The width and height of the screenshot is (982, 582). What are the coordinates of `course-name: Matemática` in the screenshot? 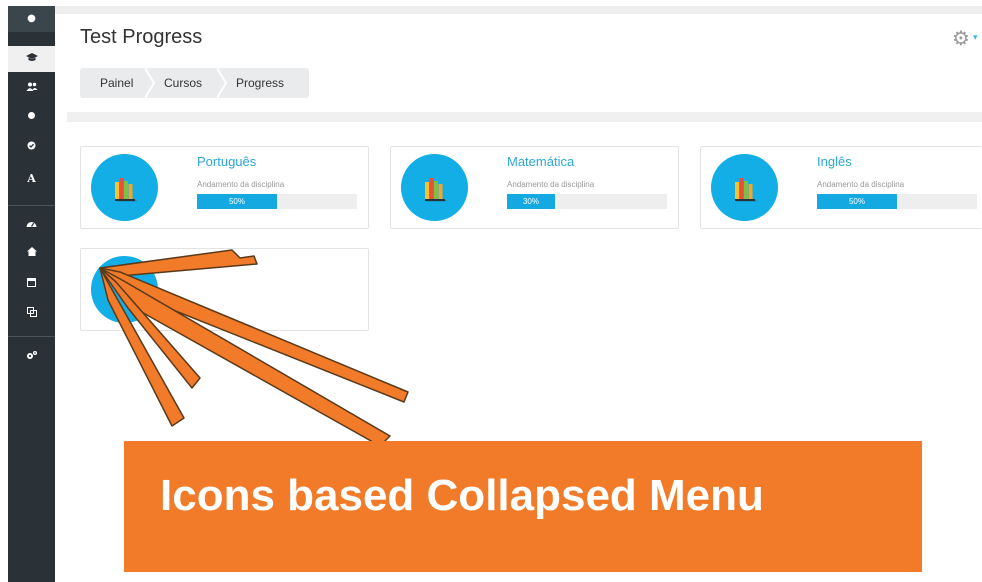 It's located at (540, 161).